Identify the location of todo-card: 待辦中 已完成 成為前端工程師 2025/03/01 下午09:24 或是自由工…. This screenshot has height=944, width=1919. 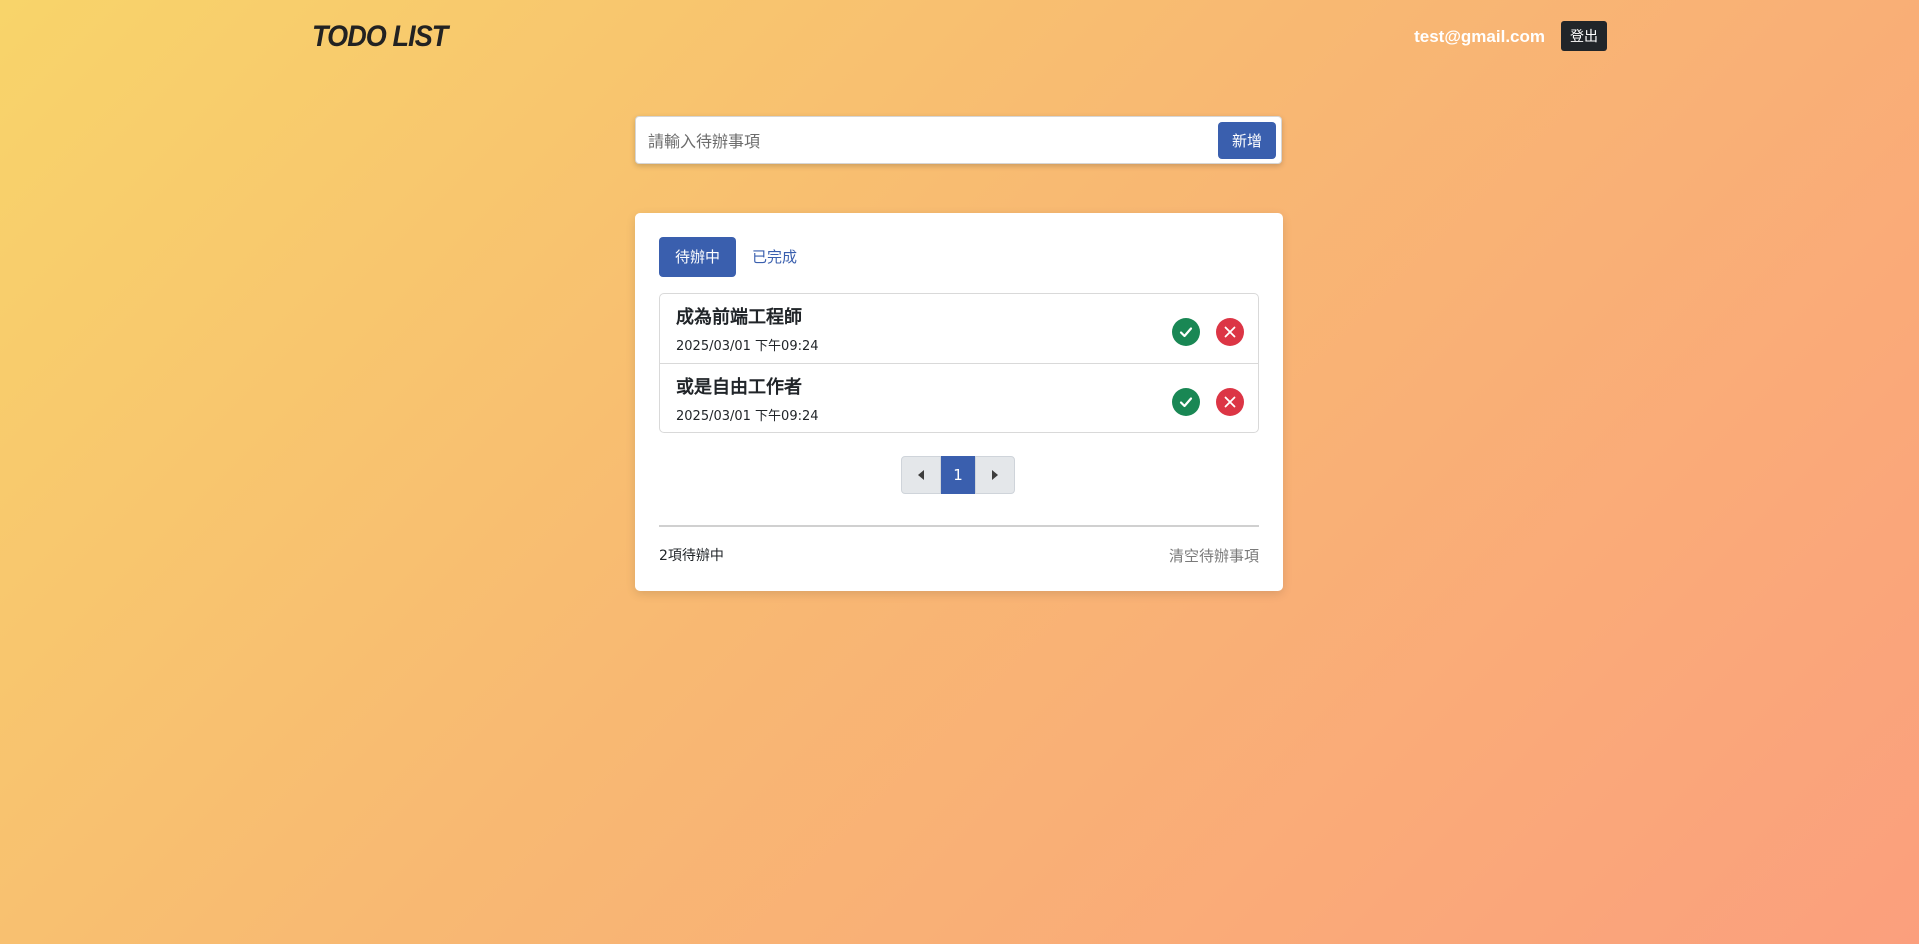
(959, 402).